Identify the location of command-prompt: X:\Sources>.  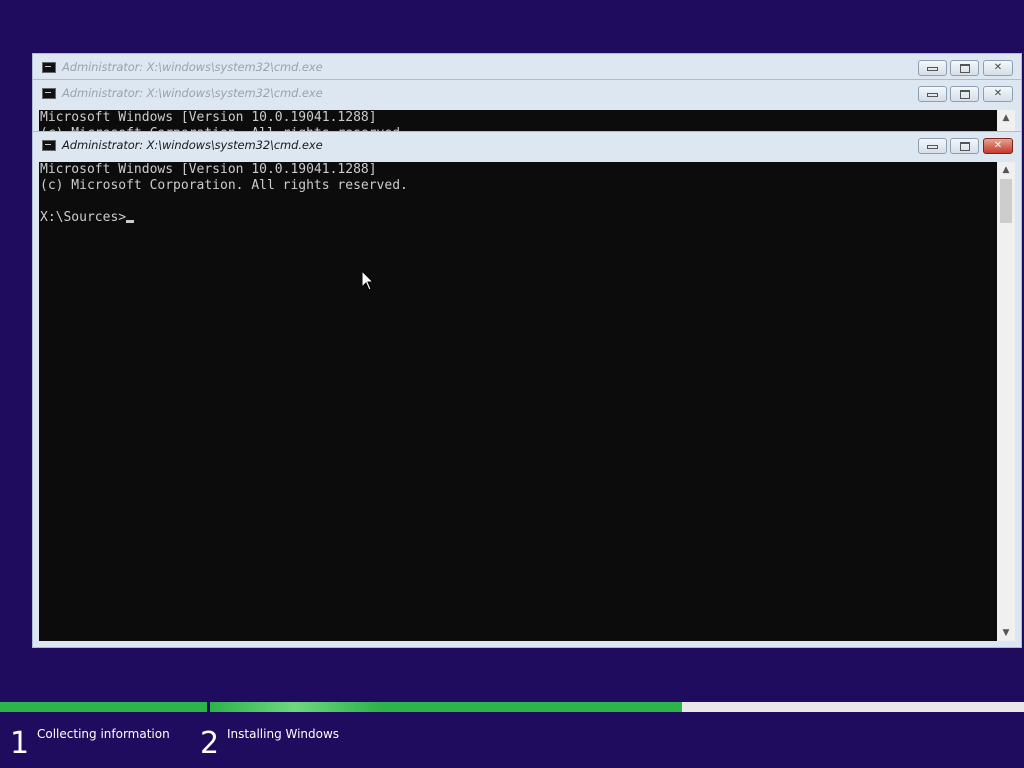
(83, 217).